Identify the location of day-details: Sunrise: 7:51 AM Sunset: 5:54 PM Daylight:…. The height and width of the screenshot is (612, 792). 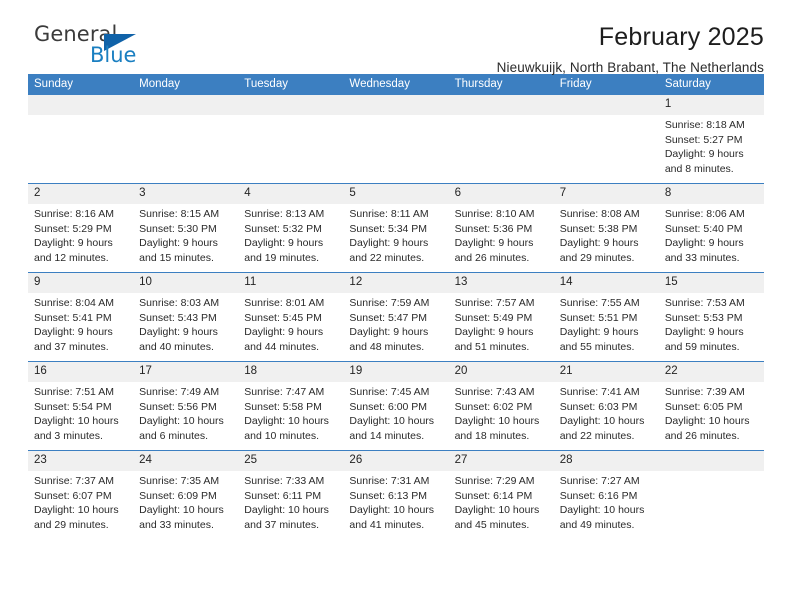
(80, 412).